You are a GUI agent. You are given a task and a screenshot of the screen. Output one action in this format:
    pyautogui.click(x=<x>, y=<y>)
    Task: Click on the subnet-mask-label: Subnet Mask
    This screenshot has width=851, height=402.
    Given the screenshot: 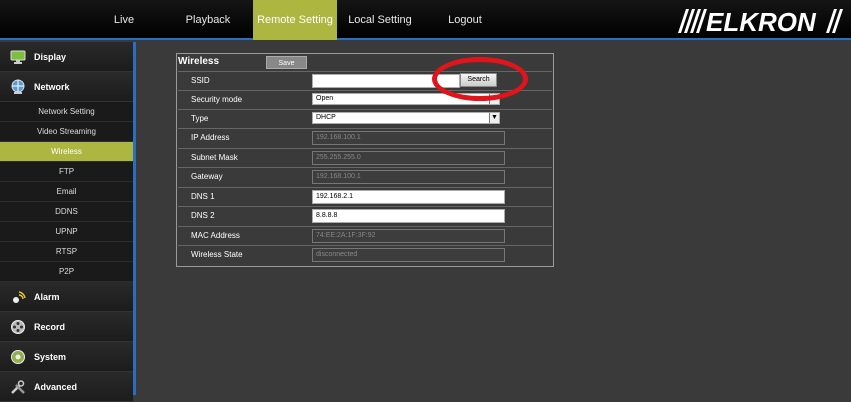 What is the action you would take?
    pyautogui.click(x=214, y=157)
    